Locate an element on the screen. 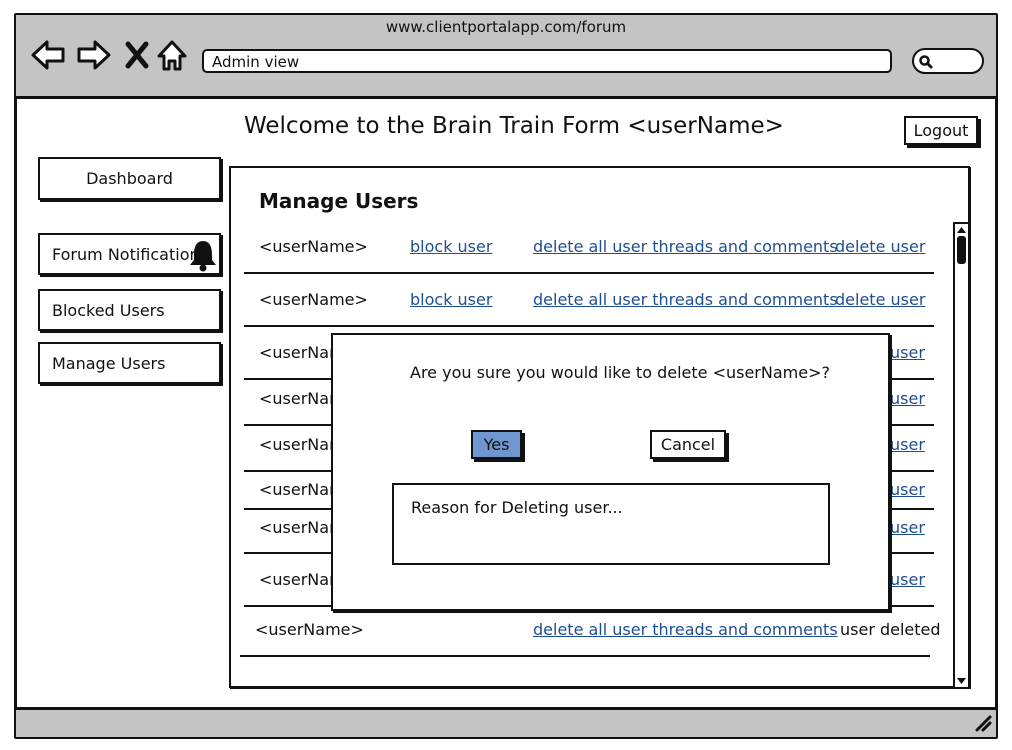 The height and width of the screenshot is (750, 1012). bell-icon is located at coordinates (203, 256).